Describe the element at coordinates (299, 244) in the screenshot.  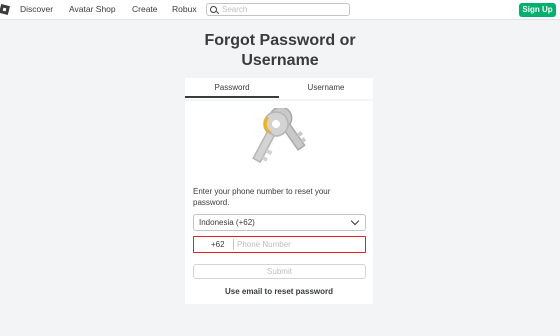
I see `phone-number-input` at that location.